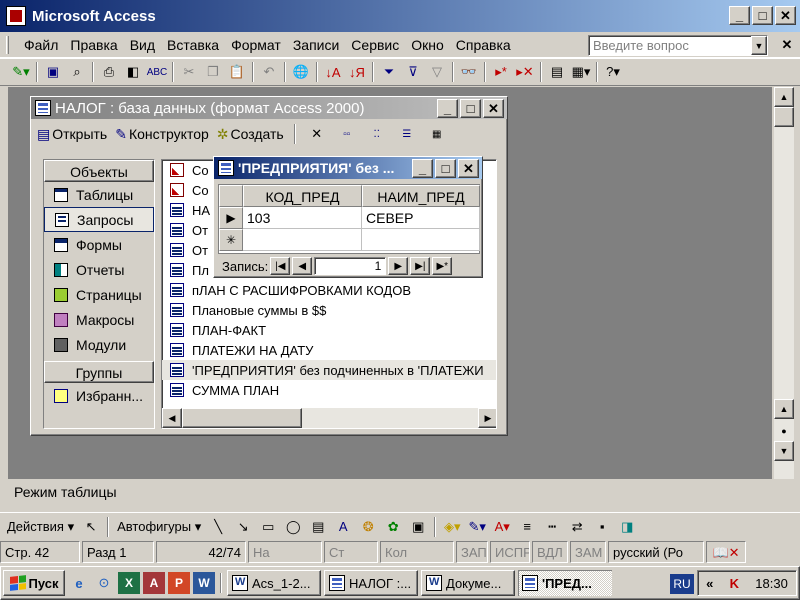 Image resolution: width=800 pixels, height=600 pixels. What do you see at coordinates (333, 72) in the screenshot?
I see `sort-ascending-icon: ↓A` at bounding box center [333, 72].